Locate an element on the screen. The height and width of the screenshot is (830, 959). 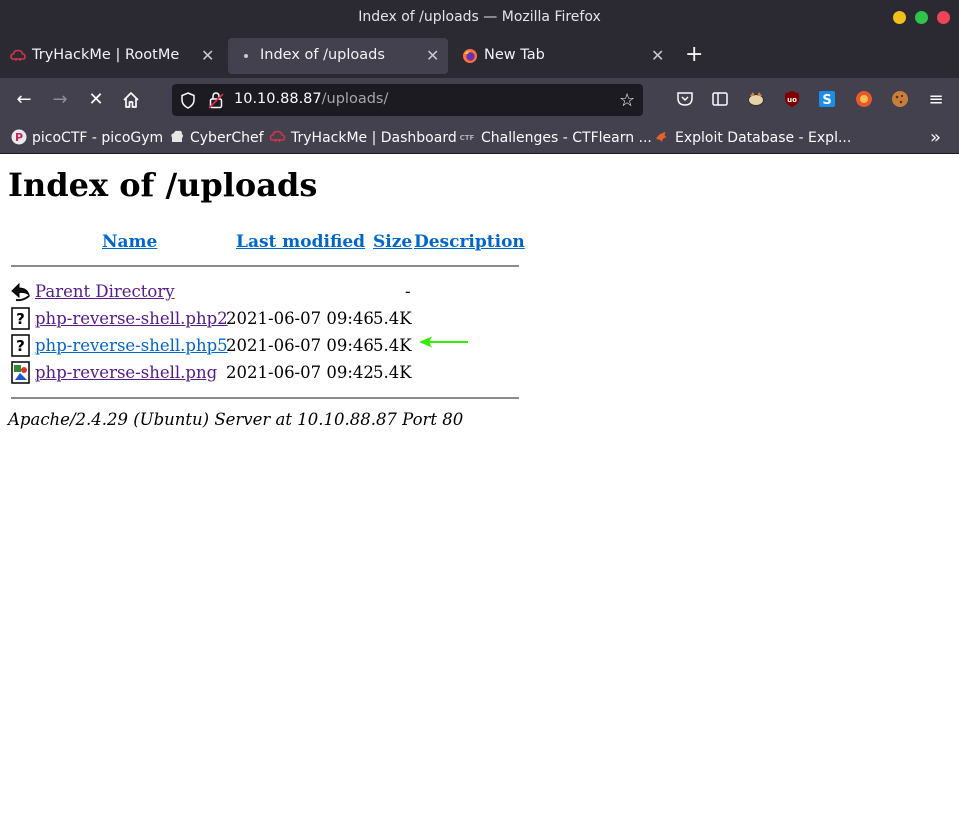
bookmark-picoctf: P picoCTF - picoGym is located at coordinates (87, 137).